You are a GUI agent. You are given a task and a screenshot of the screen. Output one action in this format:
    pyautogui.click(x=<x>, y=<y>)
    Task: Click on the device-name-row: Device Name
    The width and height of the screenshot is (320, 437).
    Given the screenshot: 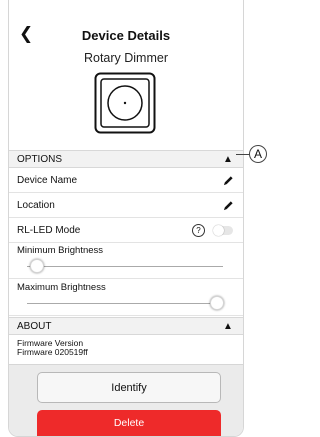 What is the action you would take?
    pyautogui.click(x=126, y=180)
    